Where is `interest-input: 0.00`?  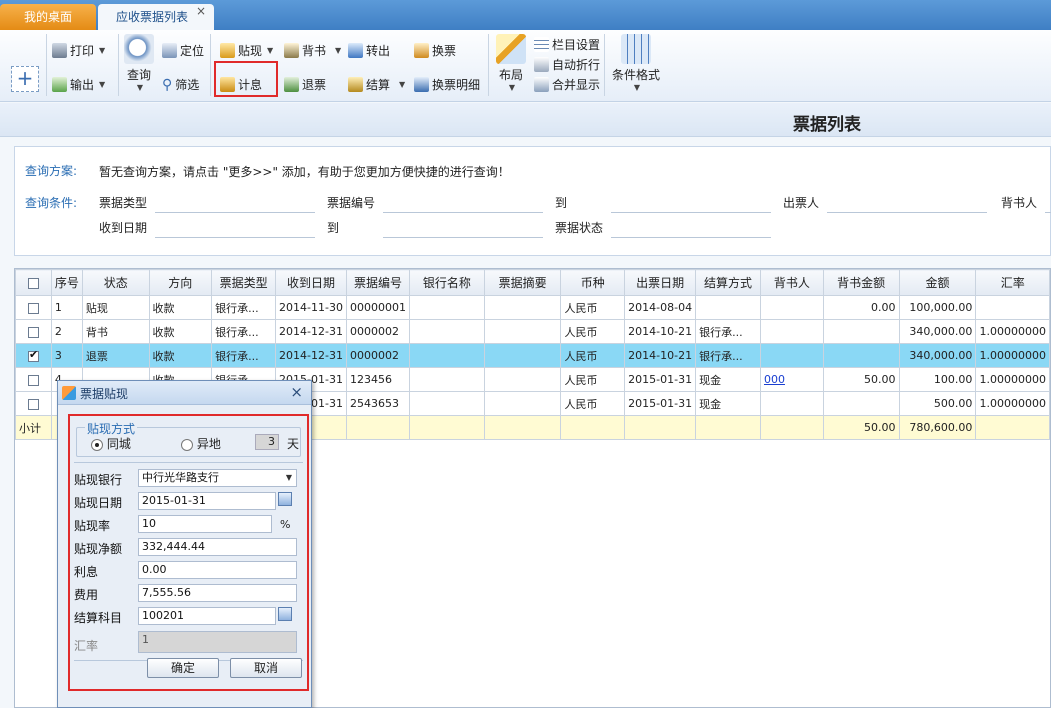 interest-input: 0.00 is located at coordinates (217, 570).